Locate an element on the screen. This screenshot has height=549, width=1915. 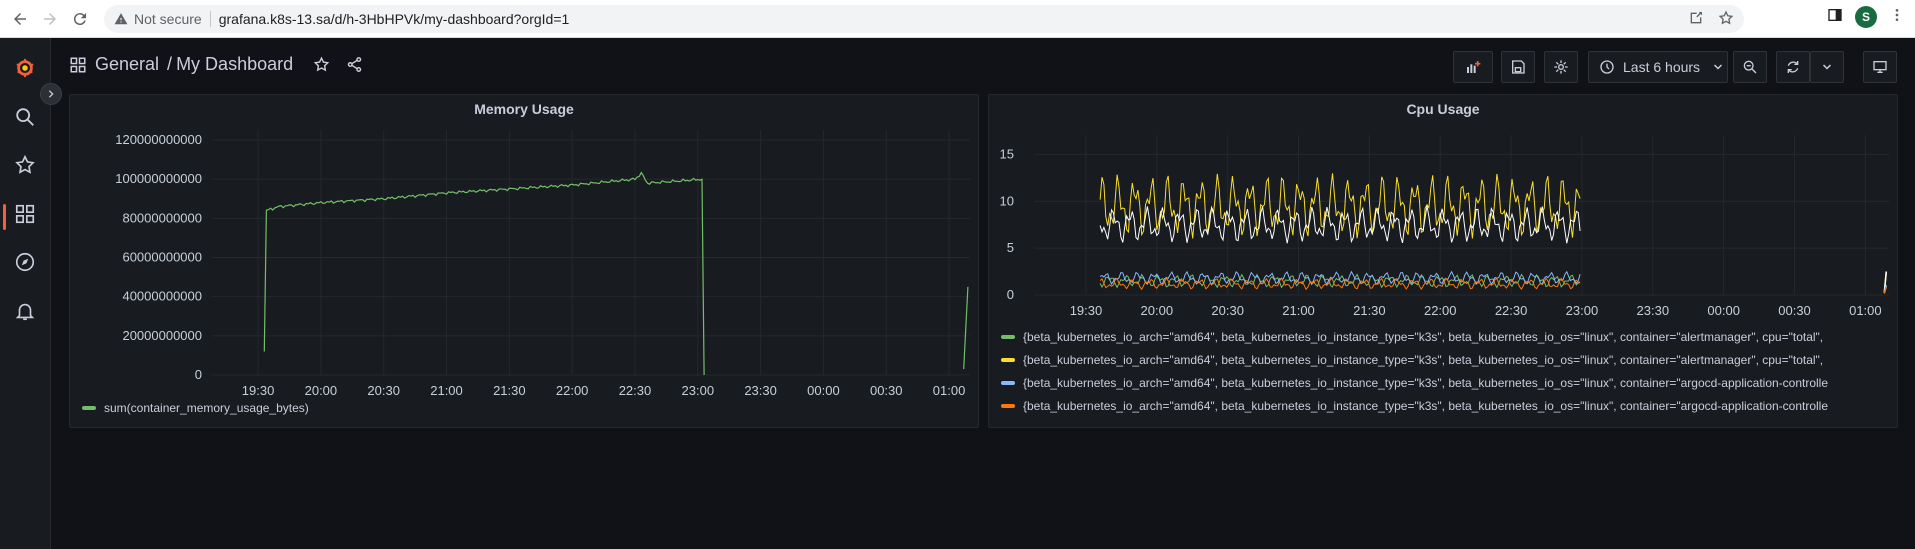
y-tick-label: 10 is located at coordinates (1007, 200).